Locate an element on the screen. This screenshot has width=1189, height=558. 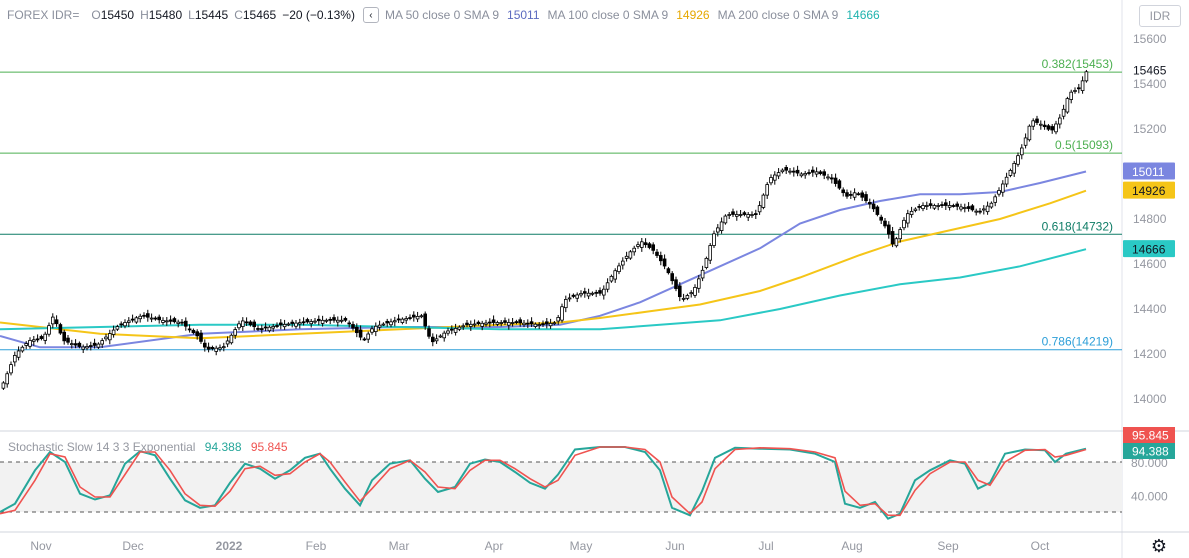
gear-icon: ⚙ is located at coordinates (1159, 546).